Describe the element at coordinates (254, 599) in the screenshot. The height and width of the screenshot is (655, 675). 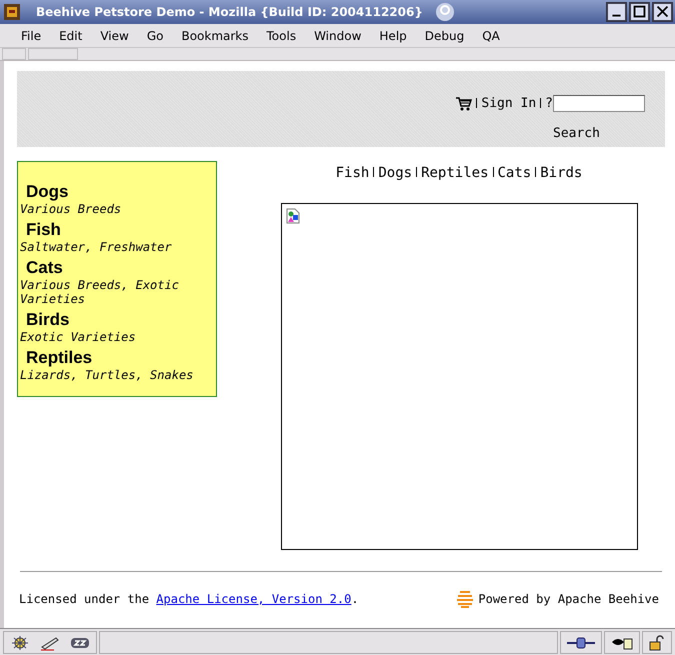
I see `license-link: Apache License, Version 2.0` at that location.